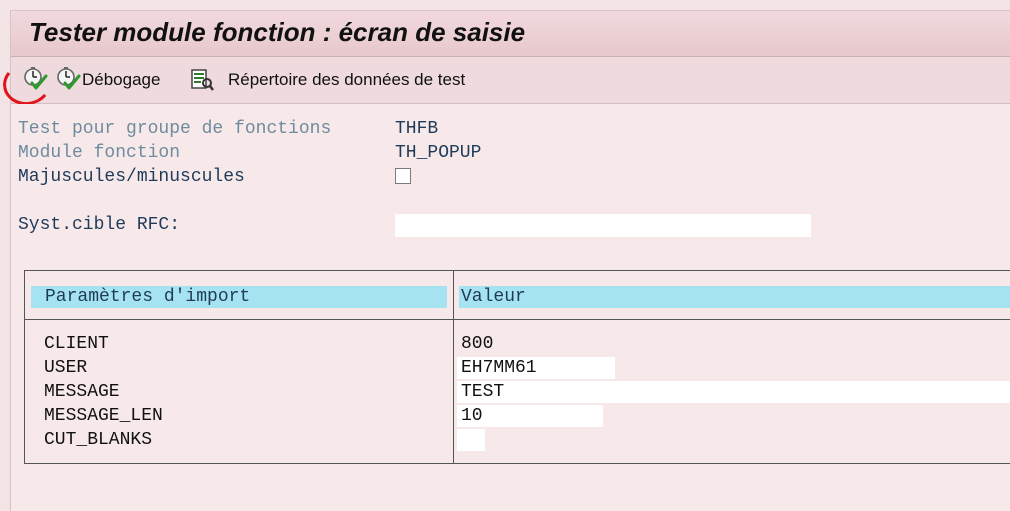 Image resolution: width=1010 pixels, height=511 pixels. I want to click on debug-clock-check-icon, so click(69, 78).